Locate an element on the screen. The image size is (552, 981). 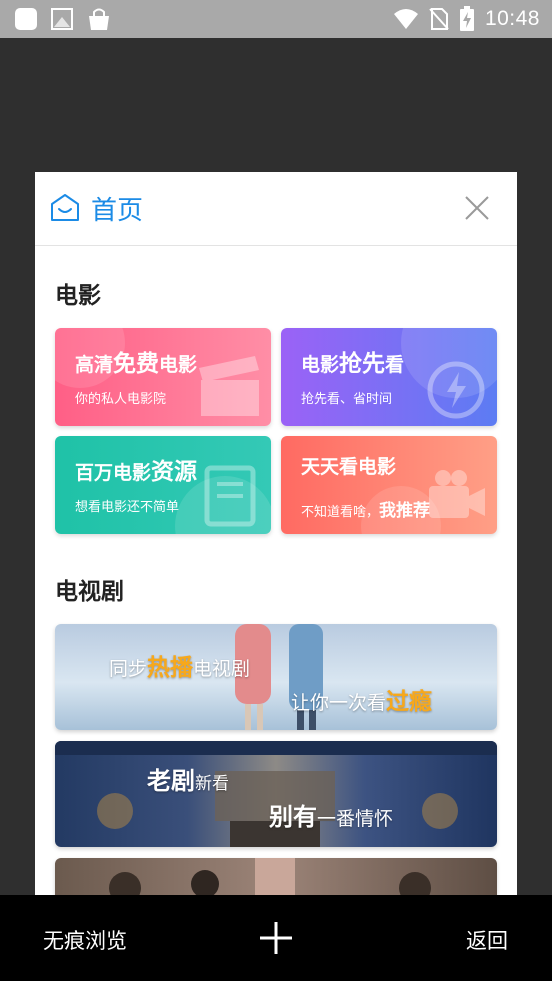
banner-line1: 同步热播电视剧 is located at coordinates (180, 668).